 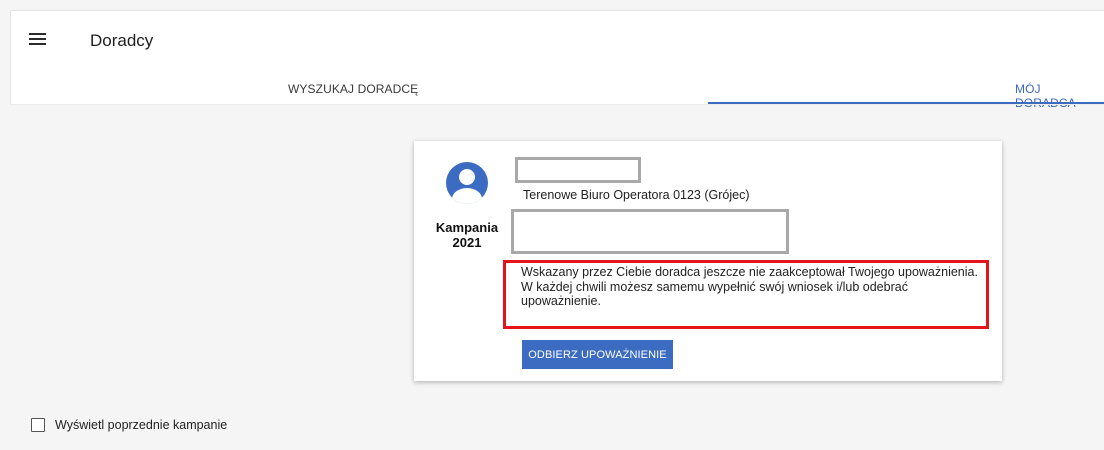 What do you see at coordinates (353, 89) in the screenshot?
I see `tab-find-advisor: WYSZUKAJ DORADCĘ` at bounding box center [353, 89].